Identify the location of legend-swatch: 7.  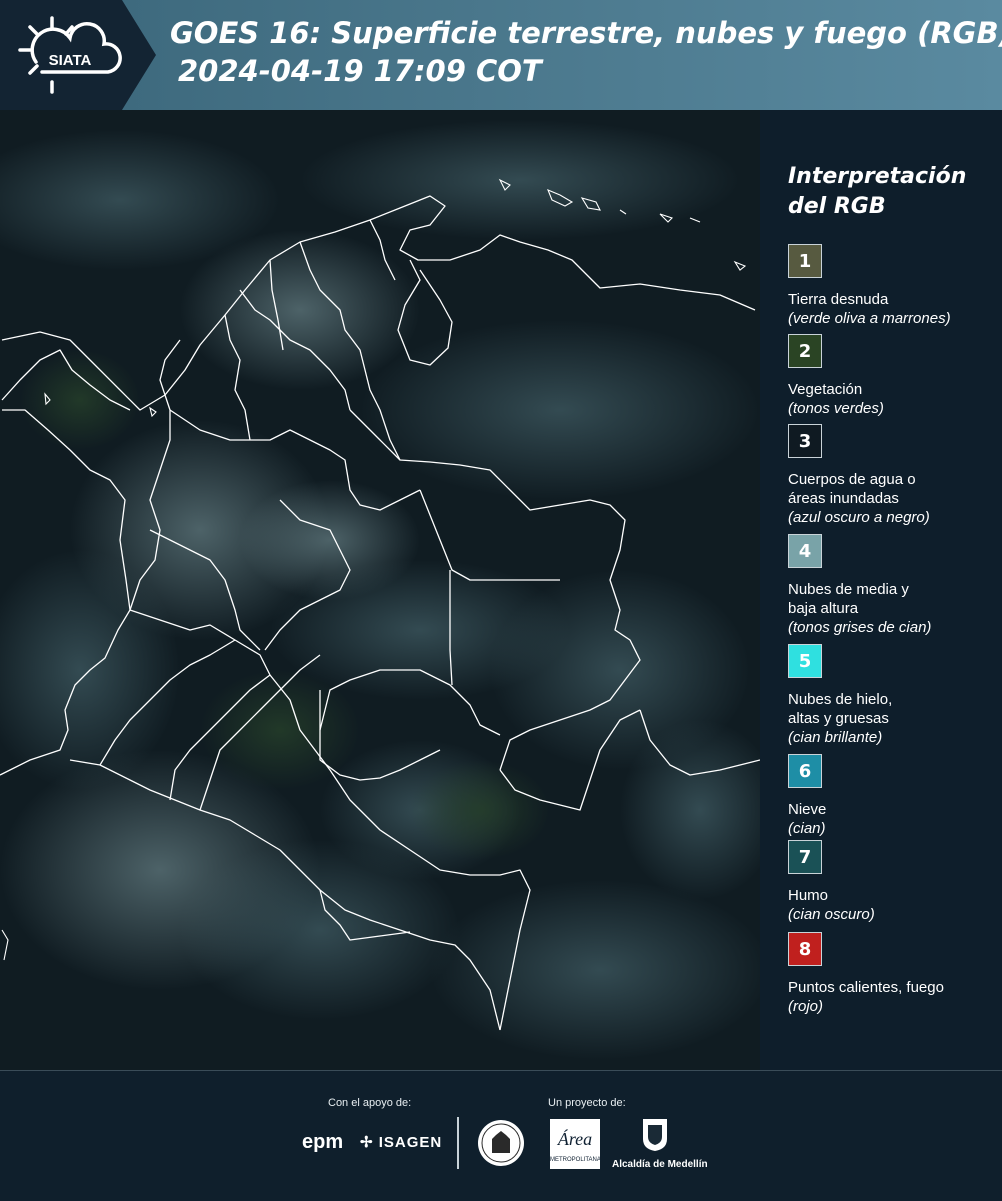
(805, 857).